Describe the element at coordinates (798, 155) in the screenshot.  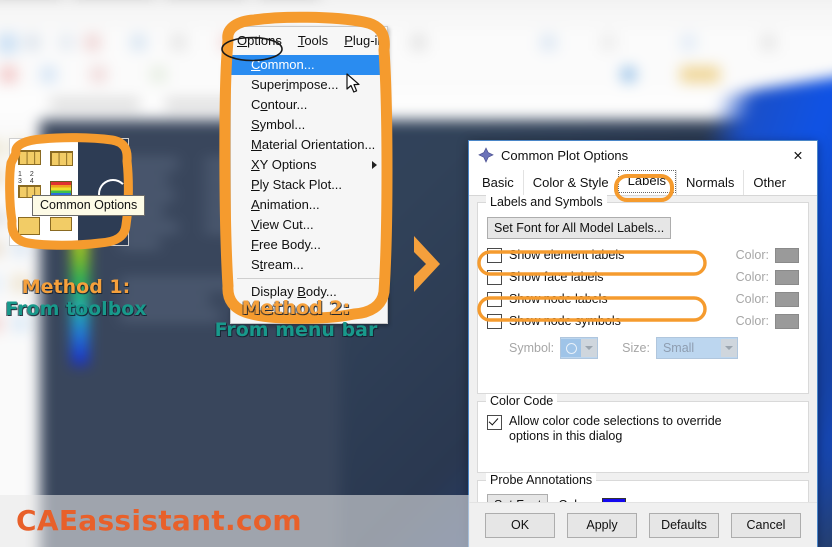
I see `close-icon: ✕` at that location.